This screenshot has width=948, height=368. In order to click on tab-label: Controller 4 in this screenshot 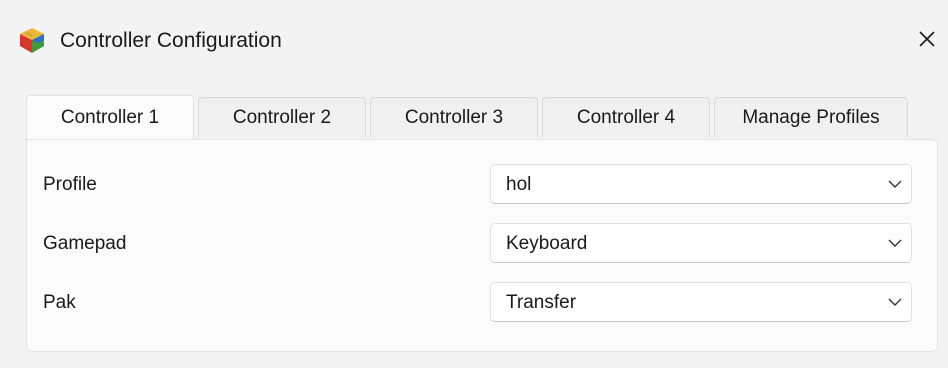, I will do `click(626, 117)`.